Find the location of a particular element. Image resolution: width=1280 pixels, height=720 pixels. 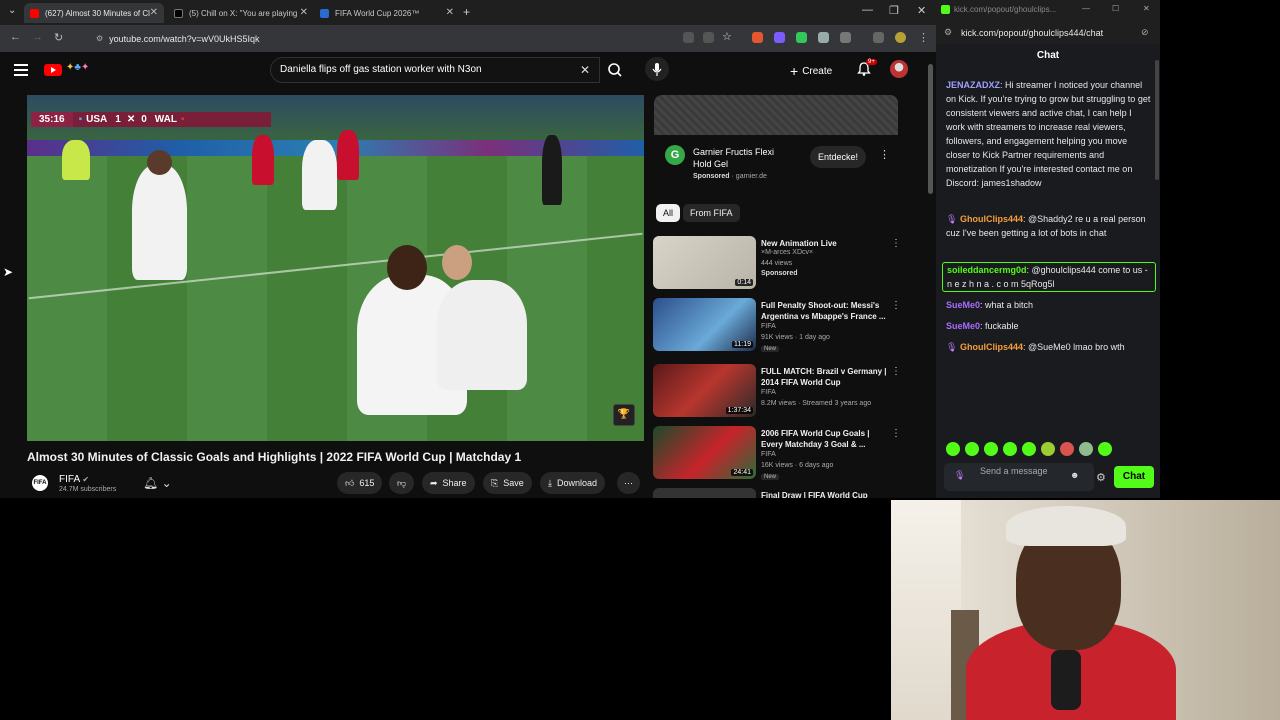

account-avatar is located at coordinates (899, 69).